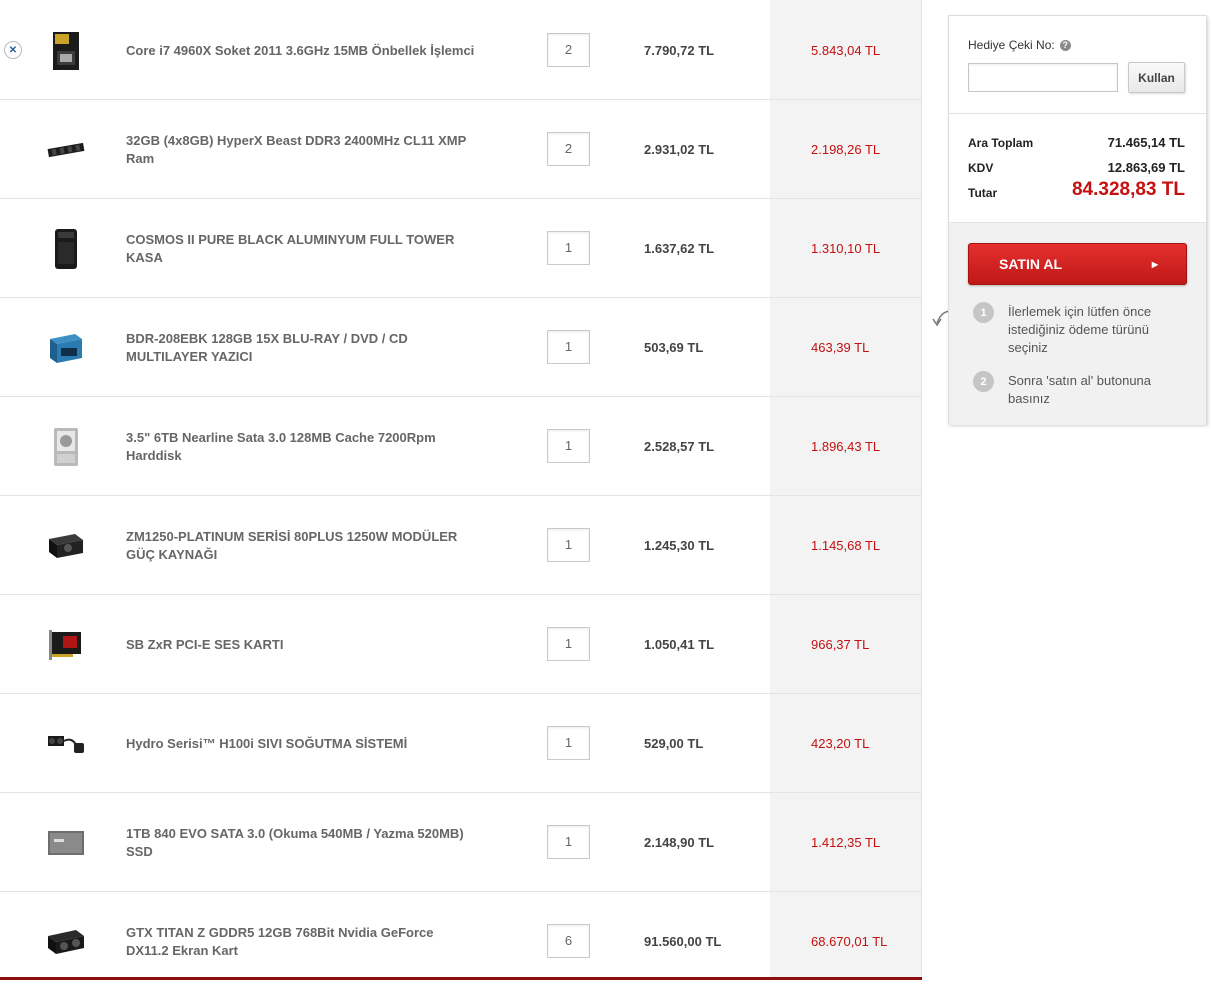 This screenshot has height=991, width=1212. What do you see at coordinates (674, 743) in the screenshot?
I see `unit-price: 529,00 TL` at bounding box center [674, 743].